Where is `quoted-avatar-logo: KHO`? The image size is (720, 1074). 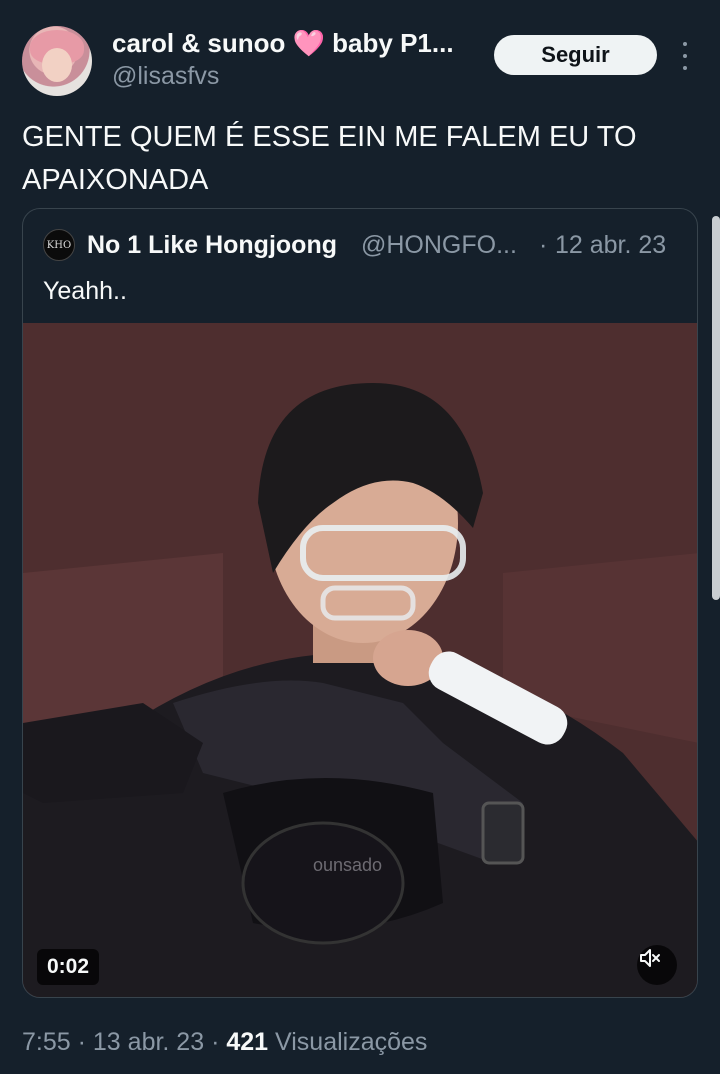 quoted-avatar-logo: KHO is located at coordinates (59, 245).